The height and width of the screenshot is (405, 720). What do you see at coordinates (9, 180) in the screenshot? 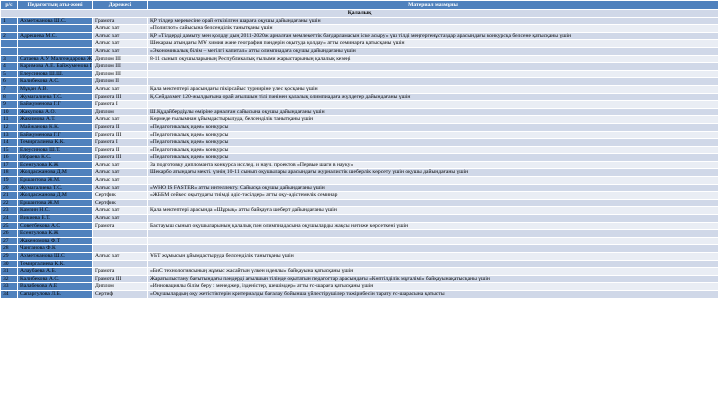
I see `row-number: 19` at bounding box center [9, 180].